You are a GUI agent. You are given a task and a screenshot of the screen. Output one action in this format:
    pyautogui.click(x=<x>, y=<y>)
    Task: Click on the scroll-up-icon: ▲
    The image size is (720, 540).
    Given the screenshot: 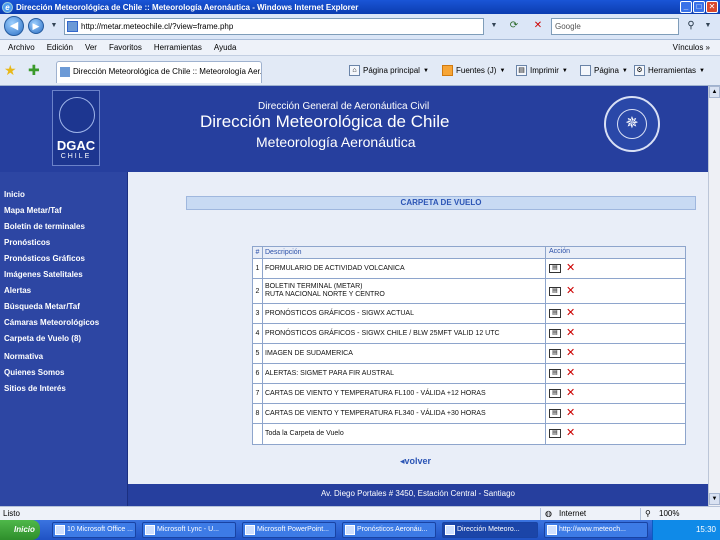 What is the action you would take?
    pyautogui.click(x=714, y=92)
    